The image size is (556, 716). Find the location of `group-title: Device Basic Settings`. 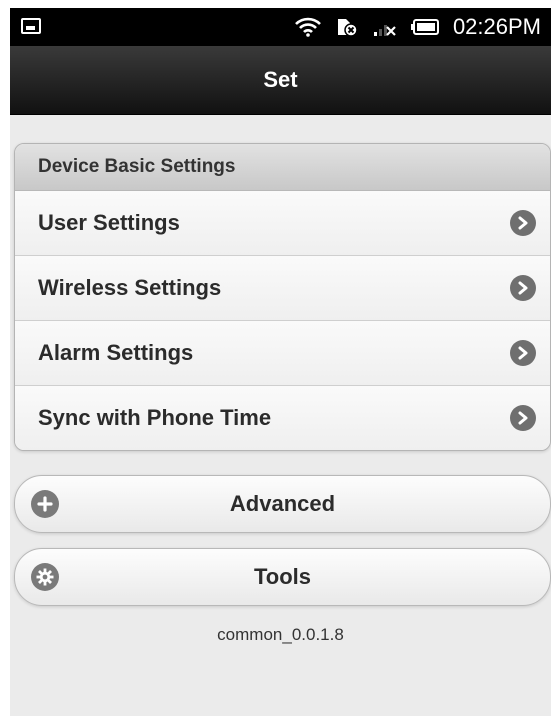

group-title: Device Basic Settings is located at coordinates (282, 167).